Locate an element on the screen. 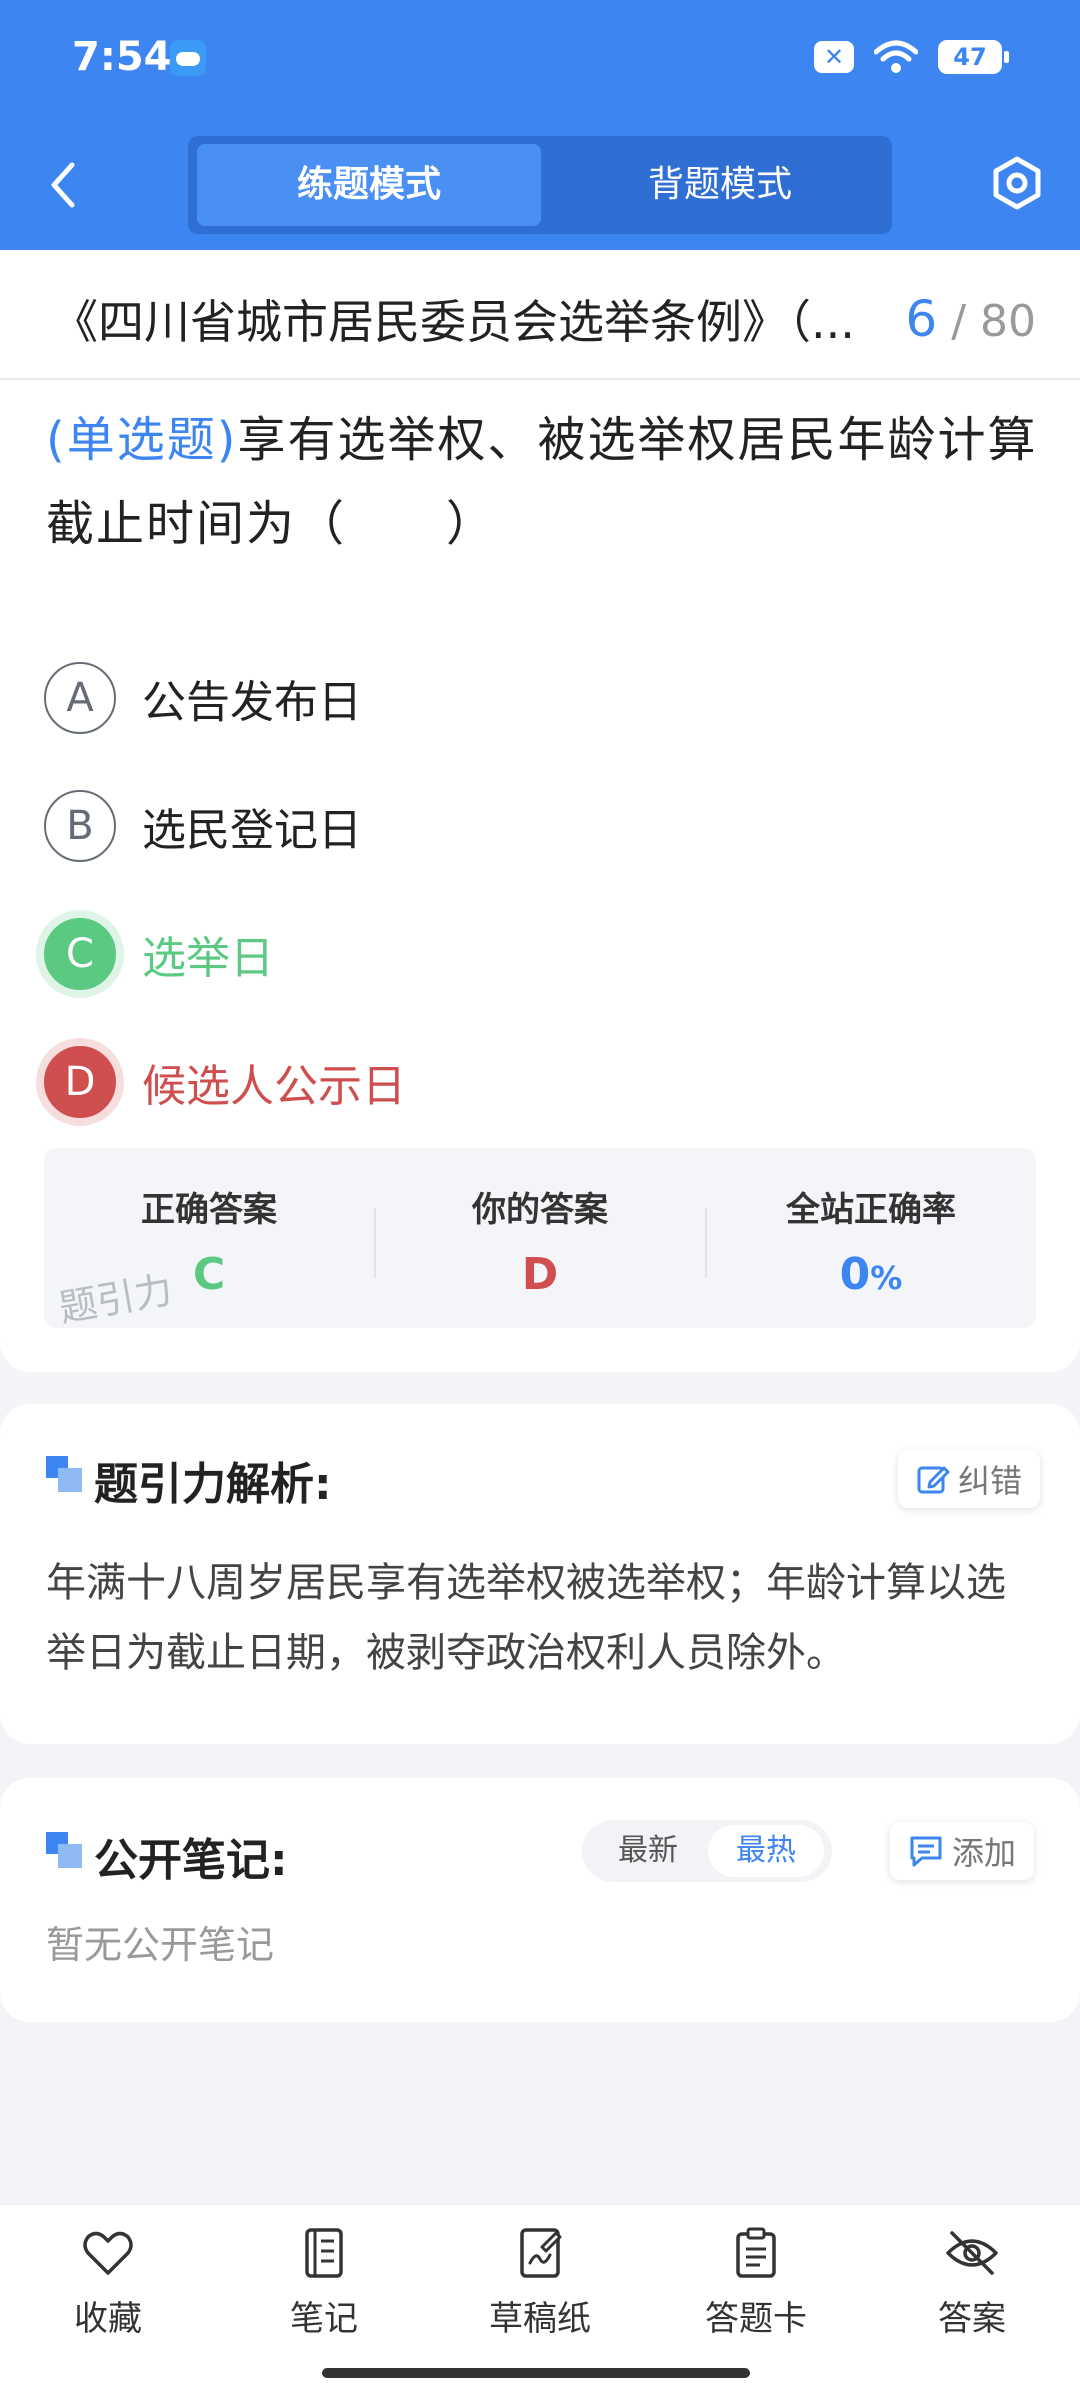  question-title-row: 《四川省城市居民委员会选举条例》（... 6 / 80 is located at coordinates (540, 315).